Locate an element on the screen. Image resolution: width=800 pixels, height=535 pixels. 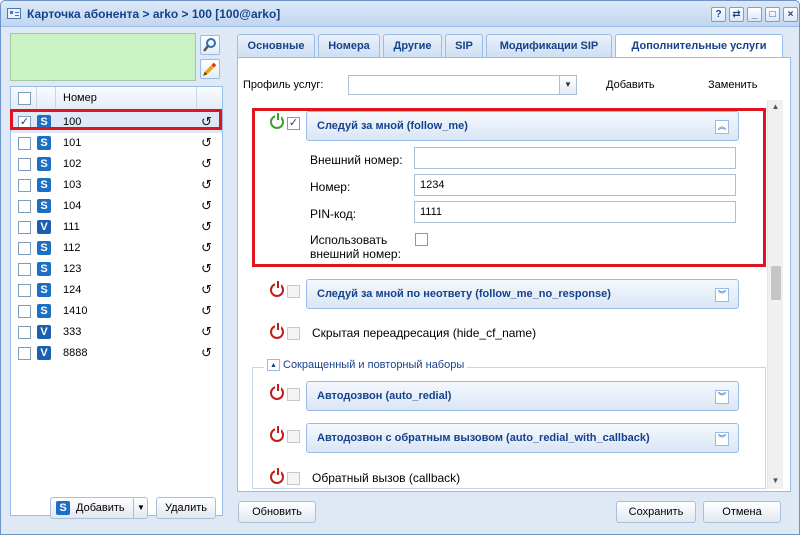
select-all-checkbox is located at coordinates (24, 98).